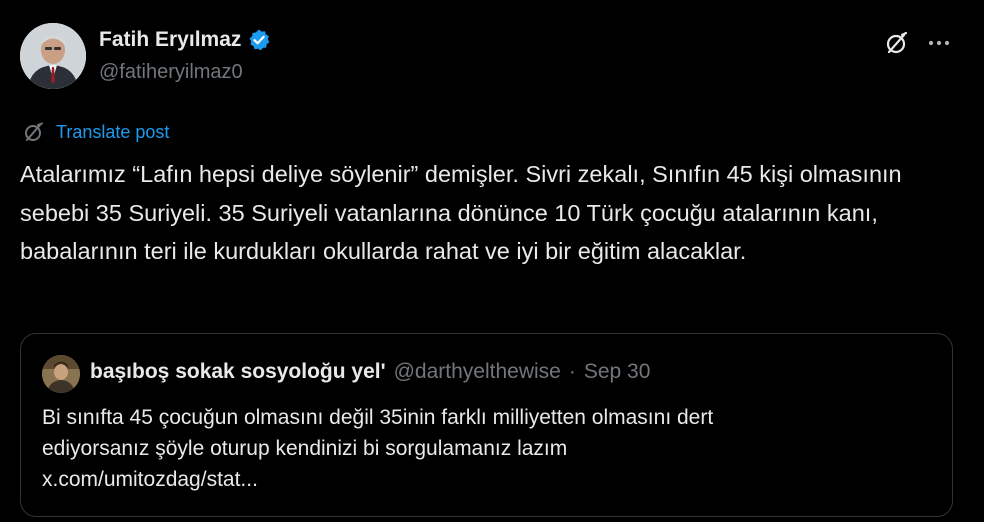 The width and height of the screenshot is (984, 522). I want to click on translate-icon, so click(34, 132).